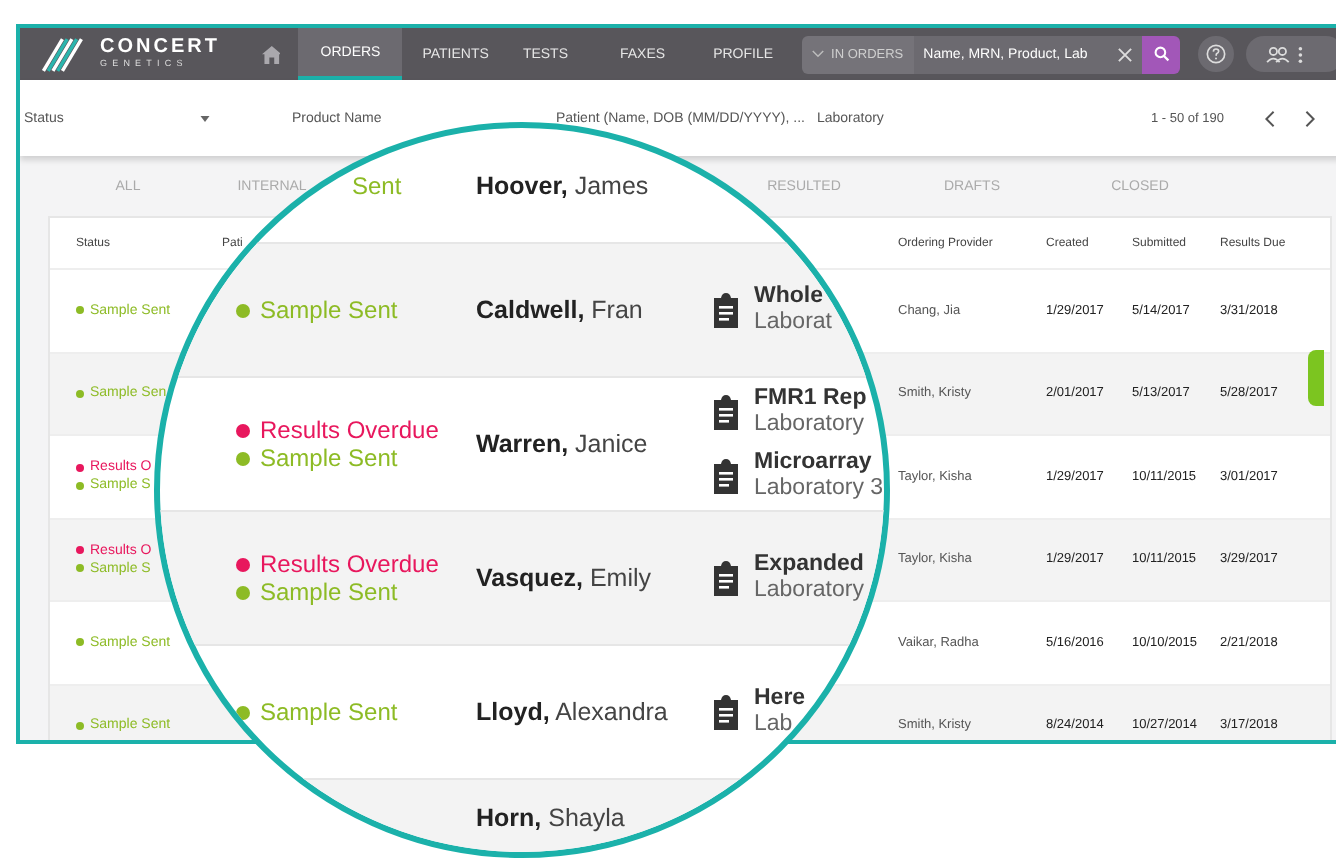 This screenshot has width=1336, height=858. I want to click on logo-name: CONCERT, so click(160, 48).